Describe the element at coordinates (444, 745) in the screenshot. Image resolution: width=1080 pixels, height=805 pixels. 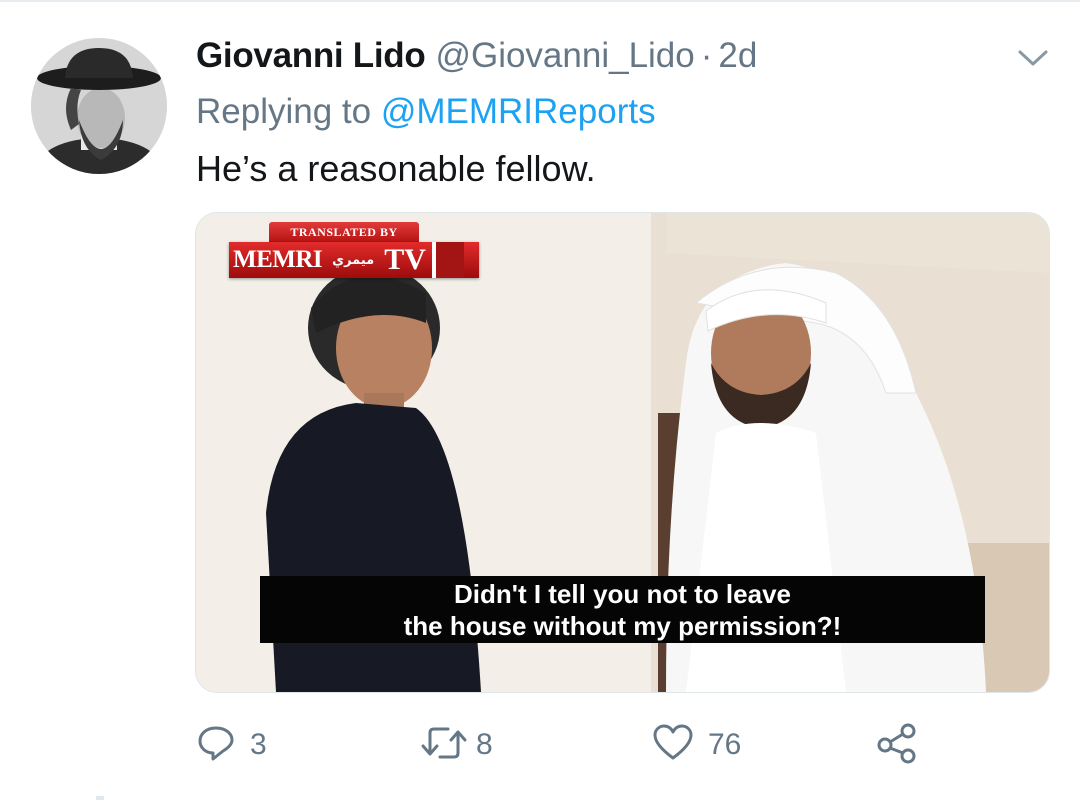
I see `retweet-icon` at that location.